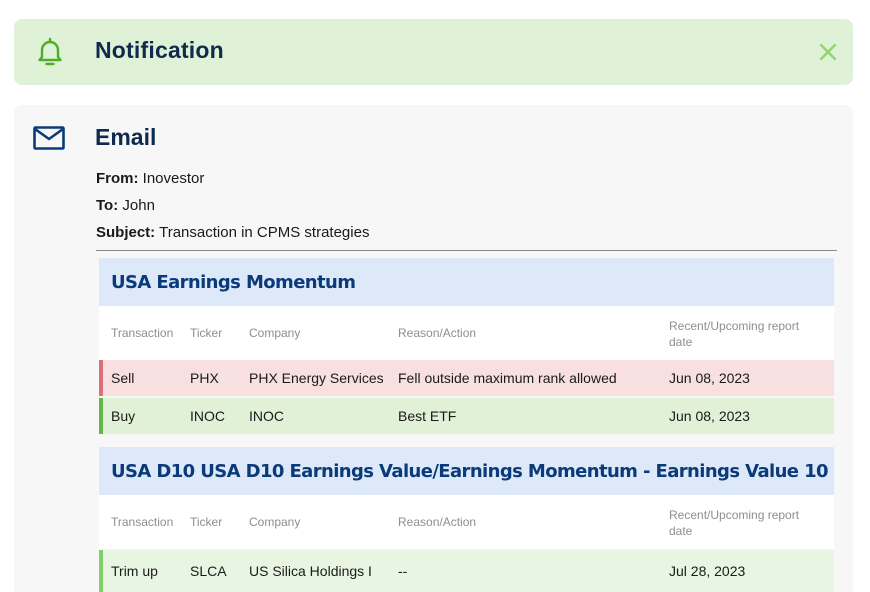  What do you see at coordinates (466, 282) in the screenshot?
I see `strategy-heading: USA Earnings Momentum` at bounding box center [466, 282].